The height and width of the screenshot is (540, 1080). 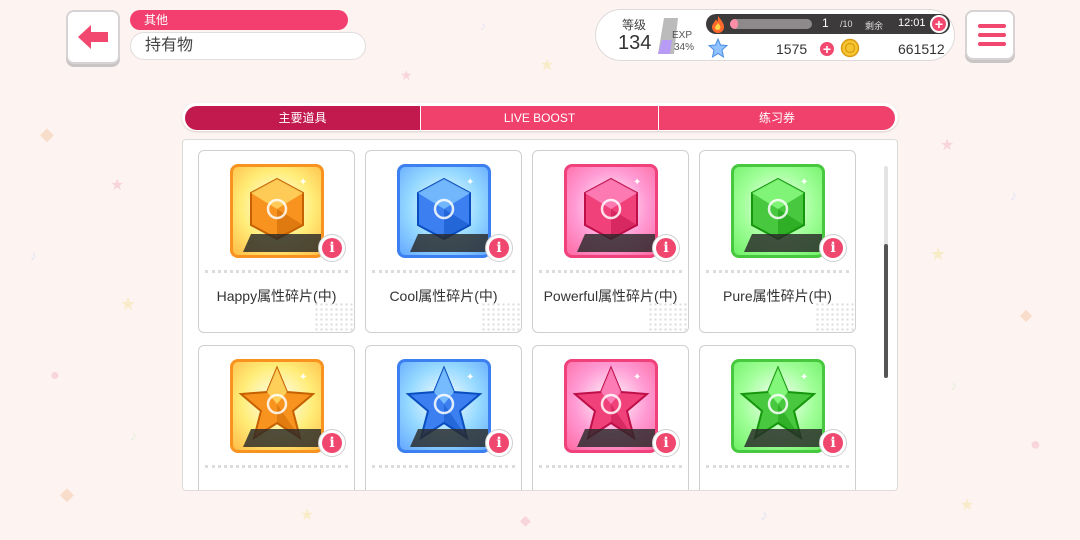 I want to click on item-card: ✦x 2651i, so click(x=443, y=417).